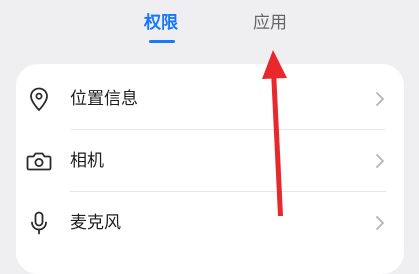  What do you see at coordinates (270, 23) in the screenshot?
I see `tab-apps: 应用` at bounding box center [270, 23].